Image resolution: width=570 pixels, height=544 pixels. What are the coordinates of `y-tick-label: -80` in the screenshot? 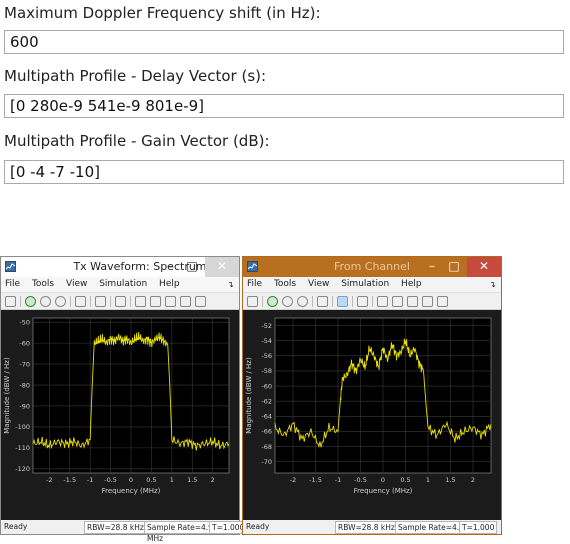 It's located at (24, 385).